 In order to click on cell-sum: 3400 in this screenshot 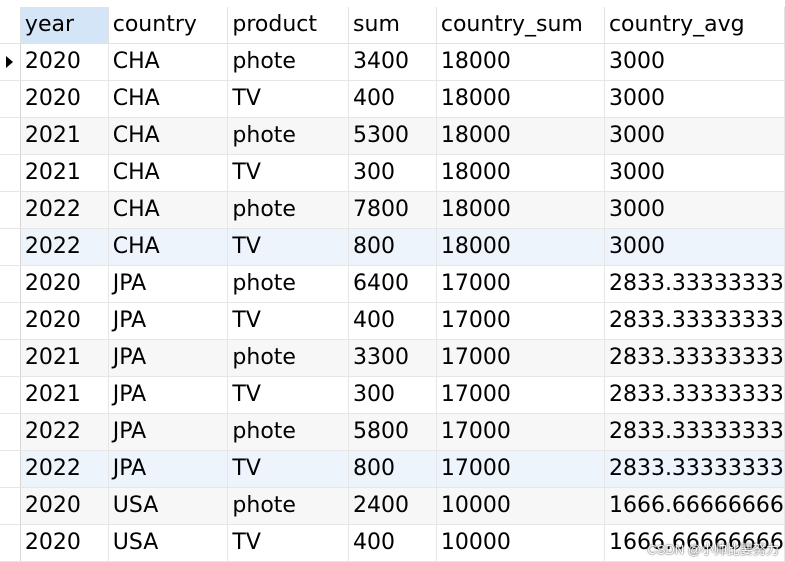, I will do `click(392, 62)`.